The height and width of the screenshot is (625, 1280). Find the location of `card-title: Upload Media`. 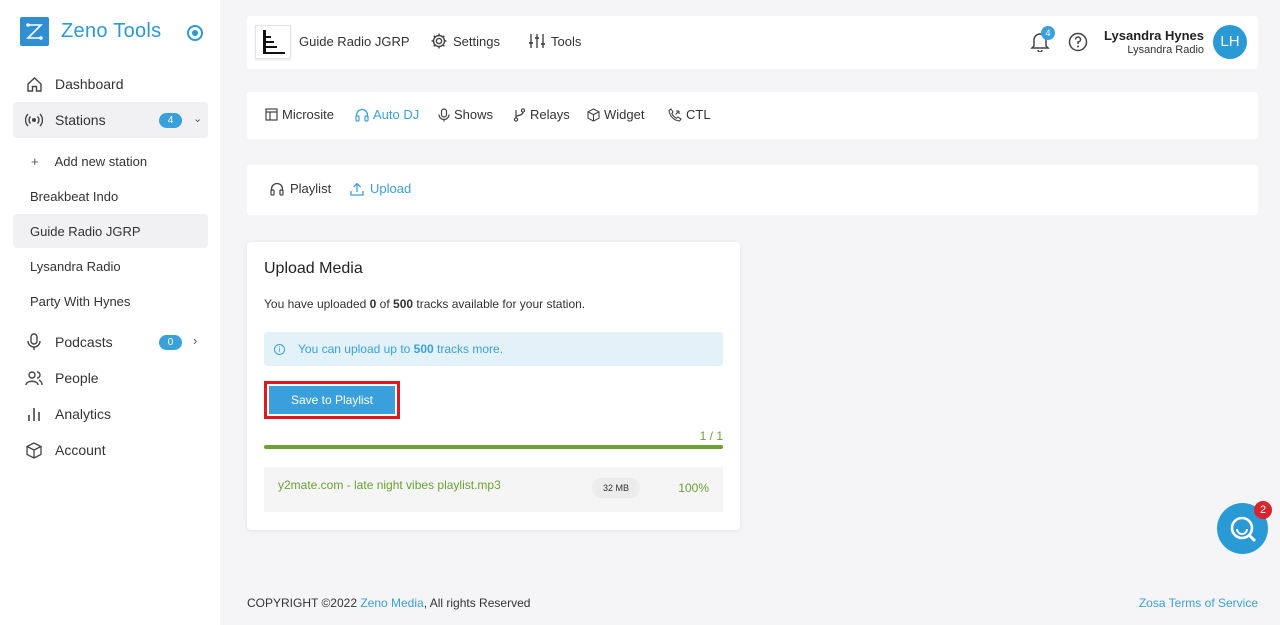

card-title: Upload Media is located at coordinates (313, 268).